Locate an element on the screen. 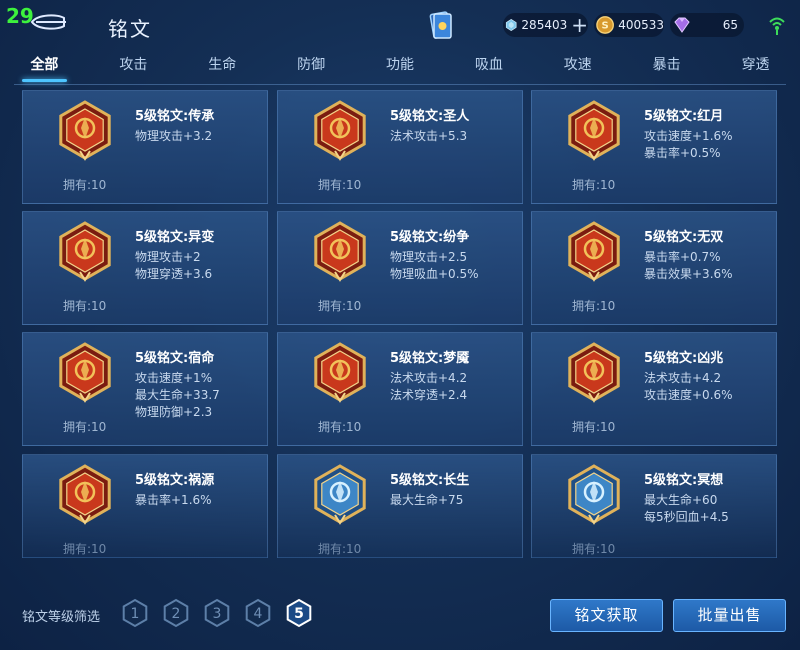 The image size is (800, 650). rune-card: 5级铭文:祸源 暴击率+1.6% 拥有:10 is located at coordinates (145, 506).